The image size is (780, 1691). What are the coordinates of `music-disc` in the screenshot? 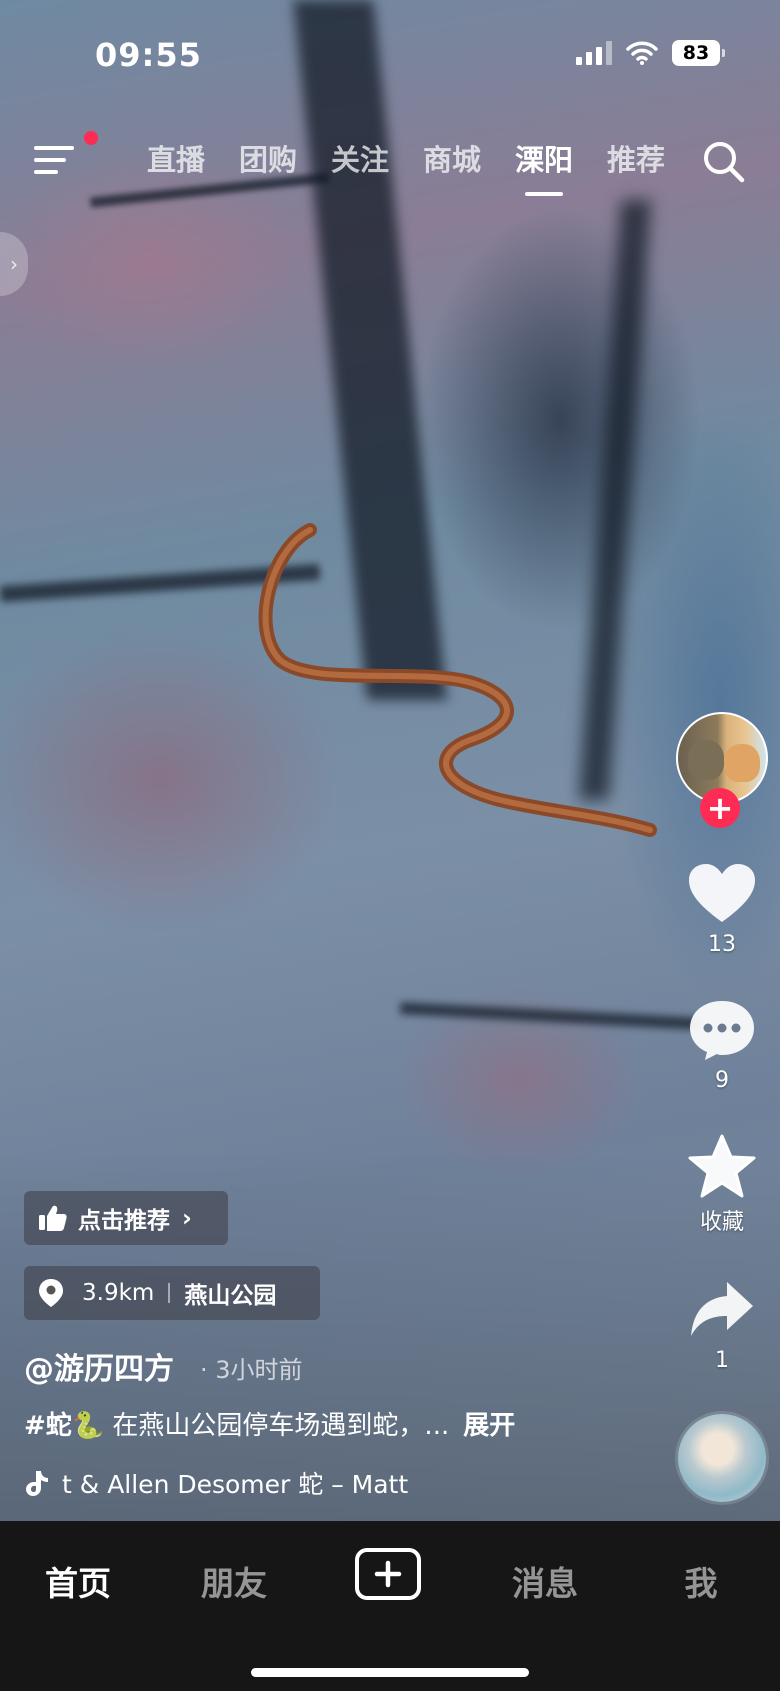 It's located at (722, 1458).